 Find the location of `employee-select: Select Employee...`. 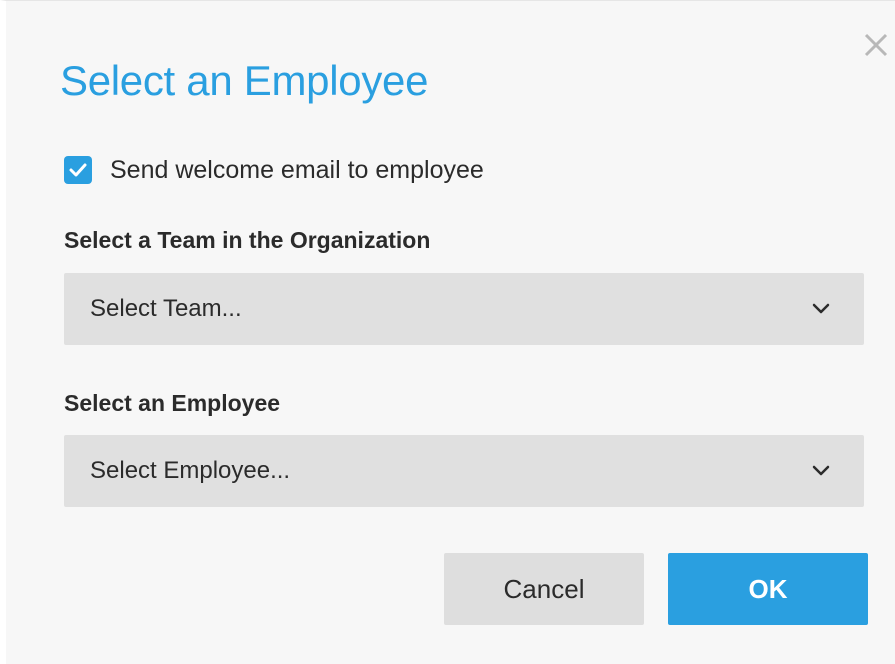

employee-select: Select Employee... is located at coordinates (464, 471).